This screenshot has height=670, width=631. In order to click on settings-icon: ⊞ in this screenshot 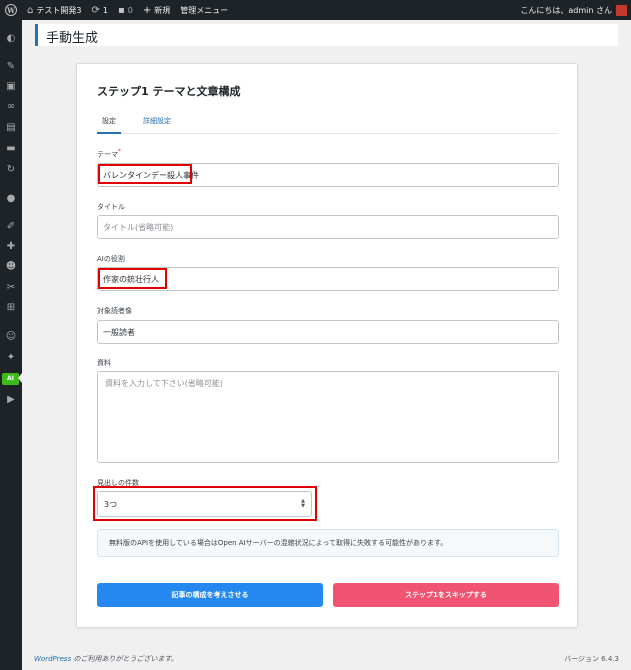, I will do `click(11, 308)`.